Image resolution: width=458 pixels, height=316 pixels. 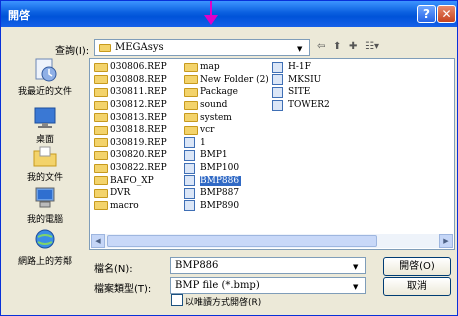 What do you see at coordinates (130, 117) in the screenshot?
I see `file-list-item: 030813.REP` at bounding box center [130, 117].